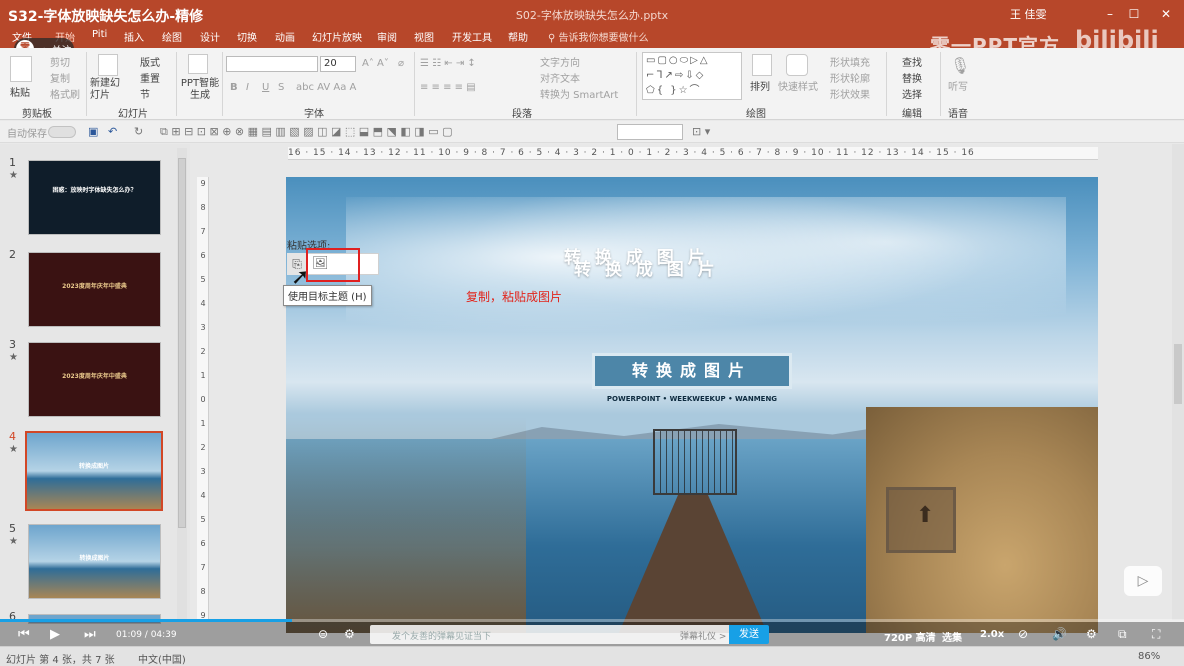  I want to click on toolbar-combo, so click(650, 132).